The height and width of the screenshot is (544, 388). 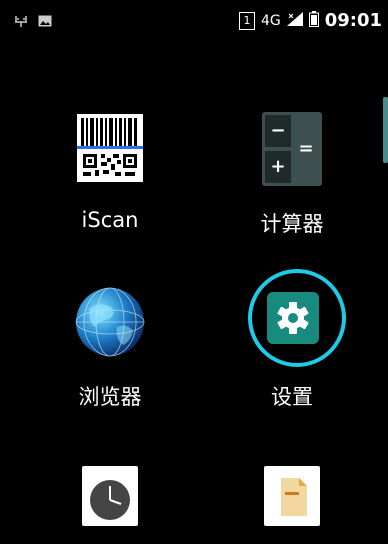 I want to click on app-settings: 设置, so click(x=292, y=340).